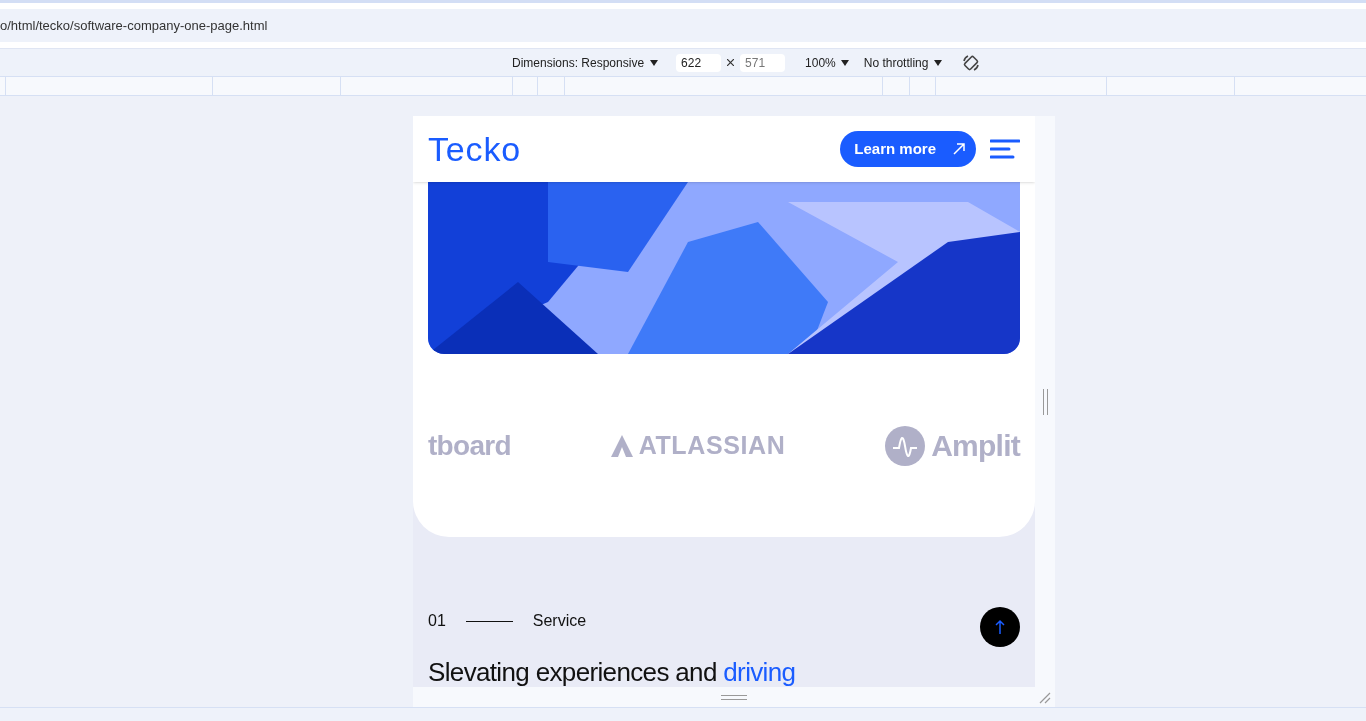  Describe the element at coordinates (1005, 149) in the screenshot. I see `menu-icon` at that location.